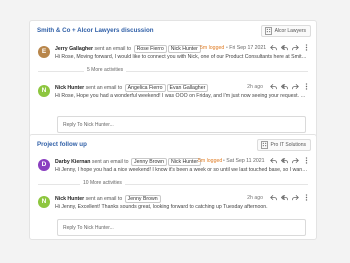 The width and height of the screenshot is (350, 263). What do you see at coordinates (288, 145) in the screenshot?
I see `org-name: Pro IT Solutions` at bounding box center [288, 145].